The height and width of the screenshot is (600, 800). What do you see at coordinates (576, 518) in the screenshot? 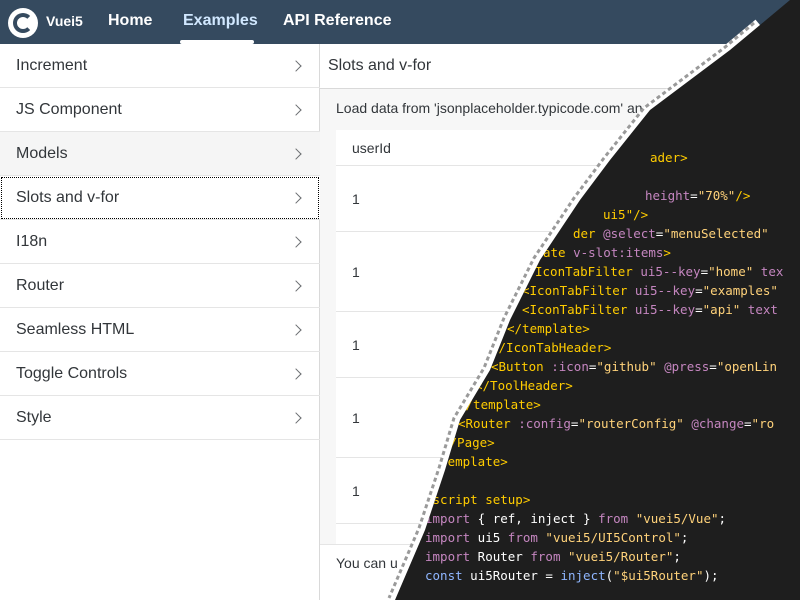
I see `code-line: import { ref, inject } from "vuei5/Vue";` at bounding box center [576, 518].